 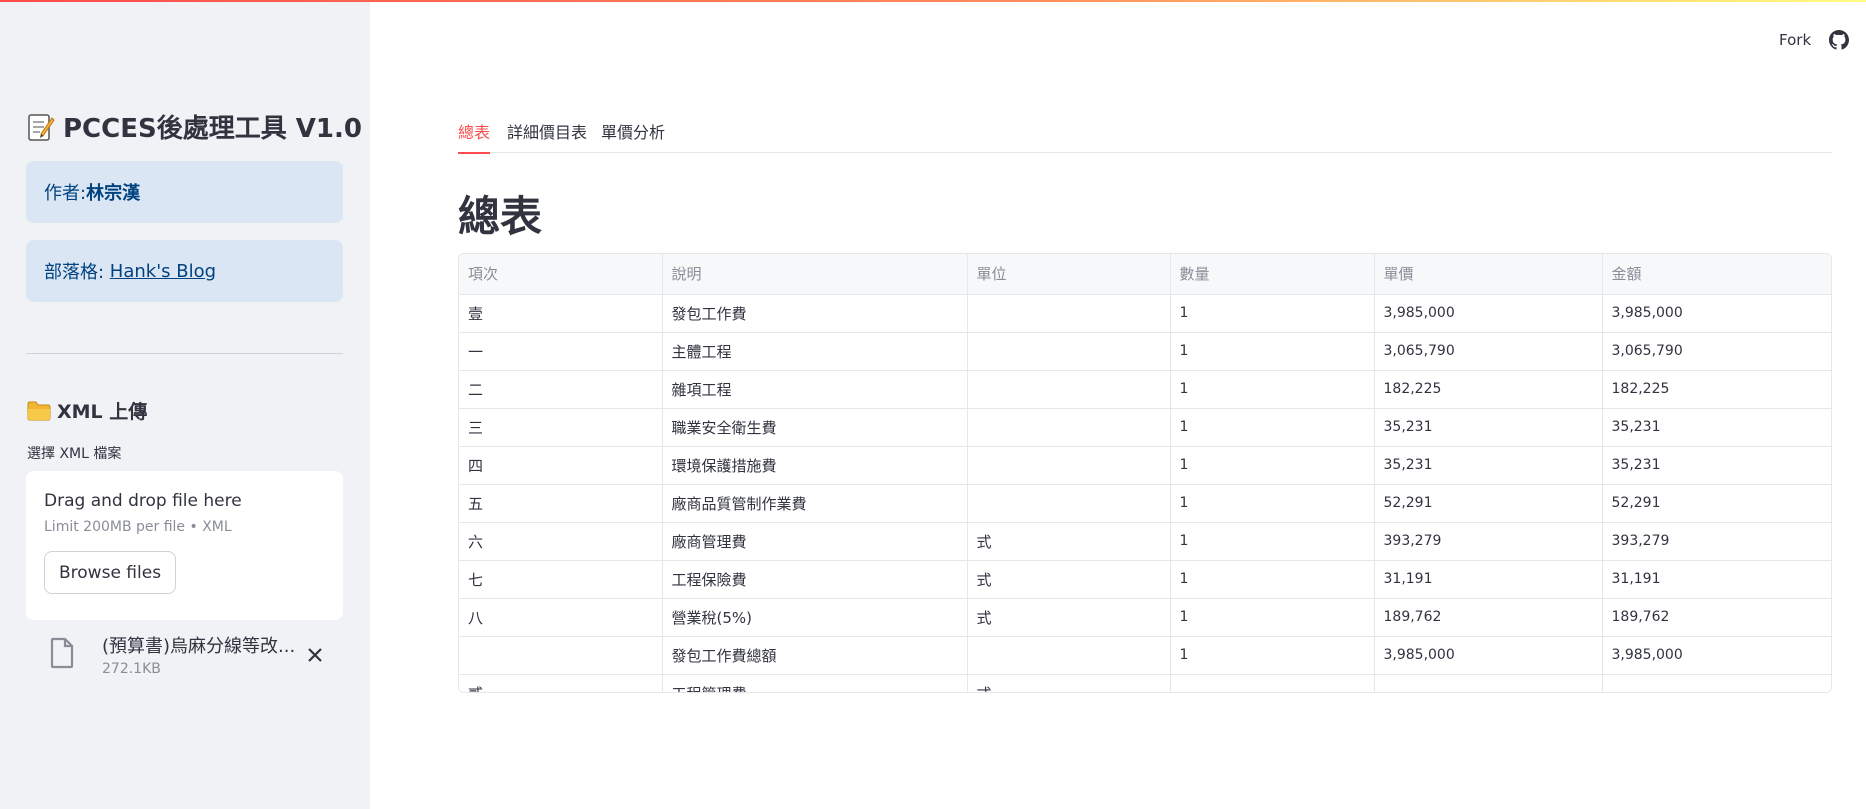 What do you see at coordinates (1488, 351) in the screenshot?
I see `cell-unit-price: 3,065,790` at bounding box center [1488, 351].